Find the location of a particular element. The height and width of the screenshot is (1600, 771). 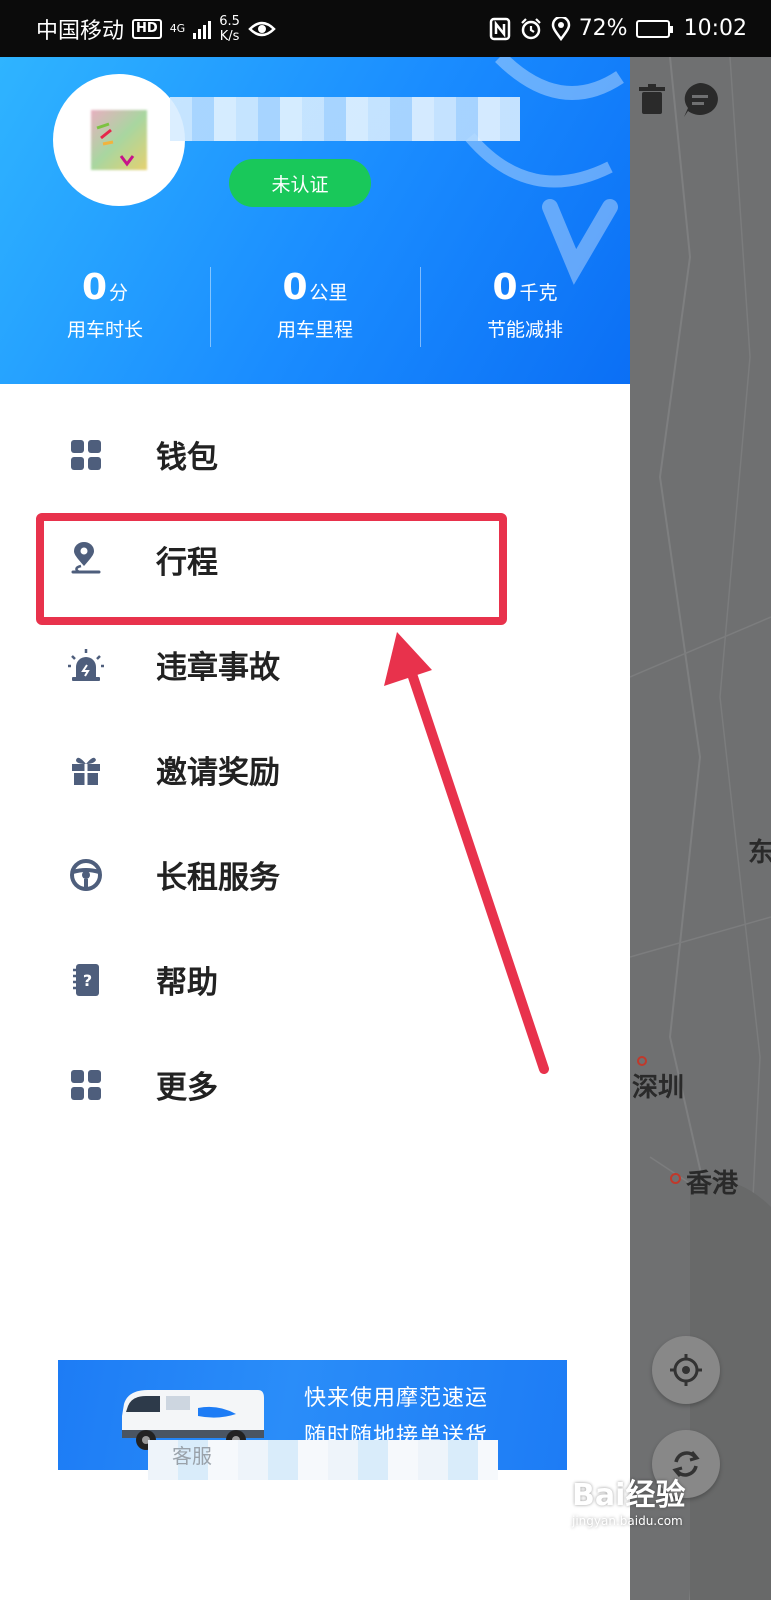

avatar is located at coordinates (119, 140).